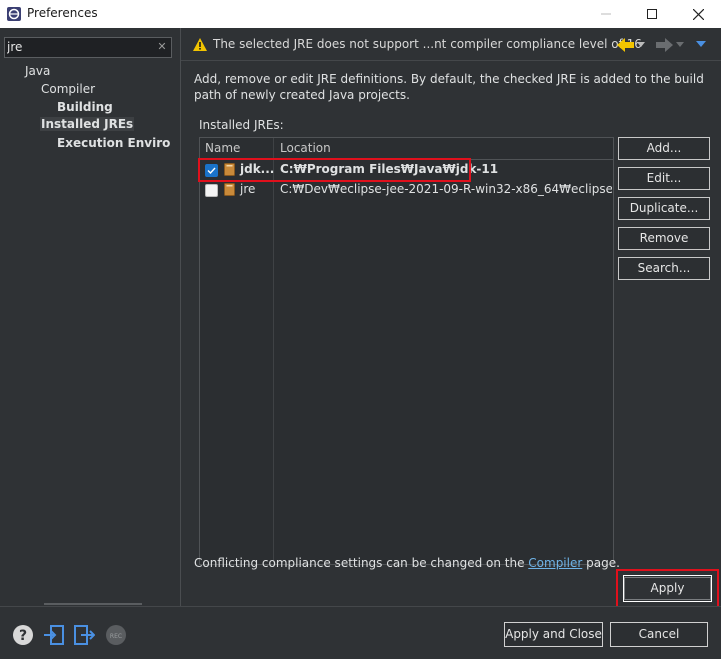 The width and height of the screenshot is (721, 659). What do you see at coordinates (659, 634) in the screenshot?
I see `cancel-button: Cancel` at bounding box center [659, 634].